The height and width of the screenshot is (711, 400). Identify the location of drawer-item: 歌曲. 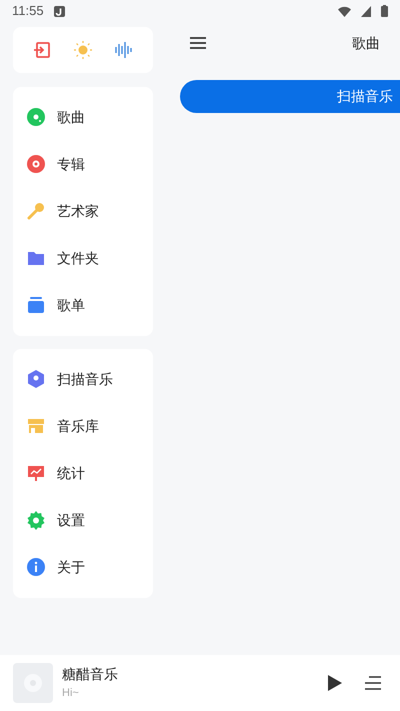
(83, 117).